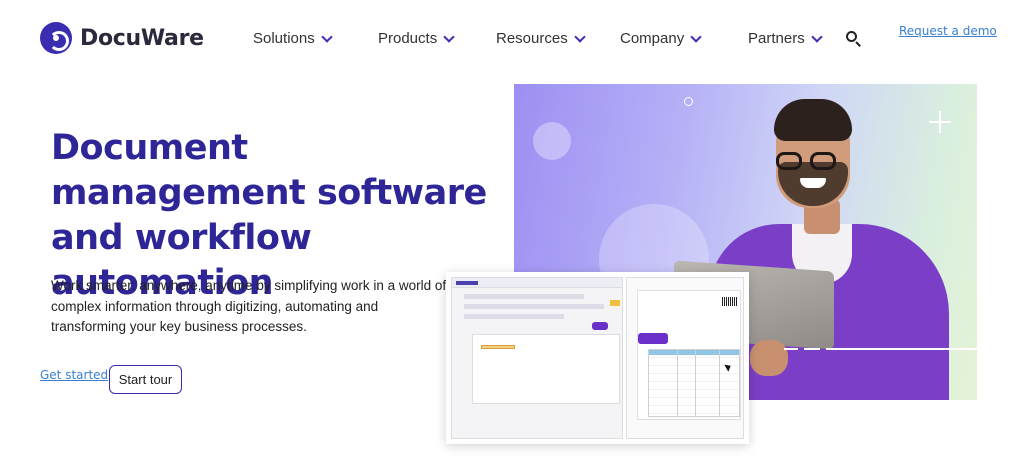  What do you see at coordinates (537, 283) in the screenshot?
I see `mockup-toolbar` at bounding box center [537, 283].